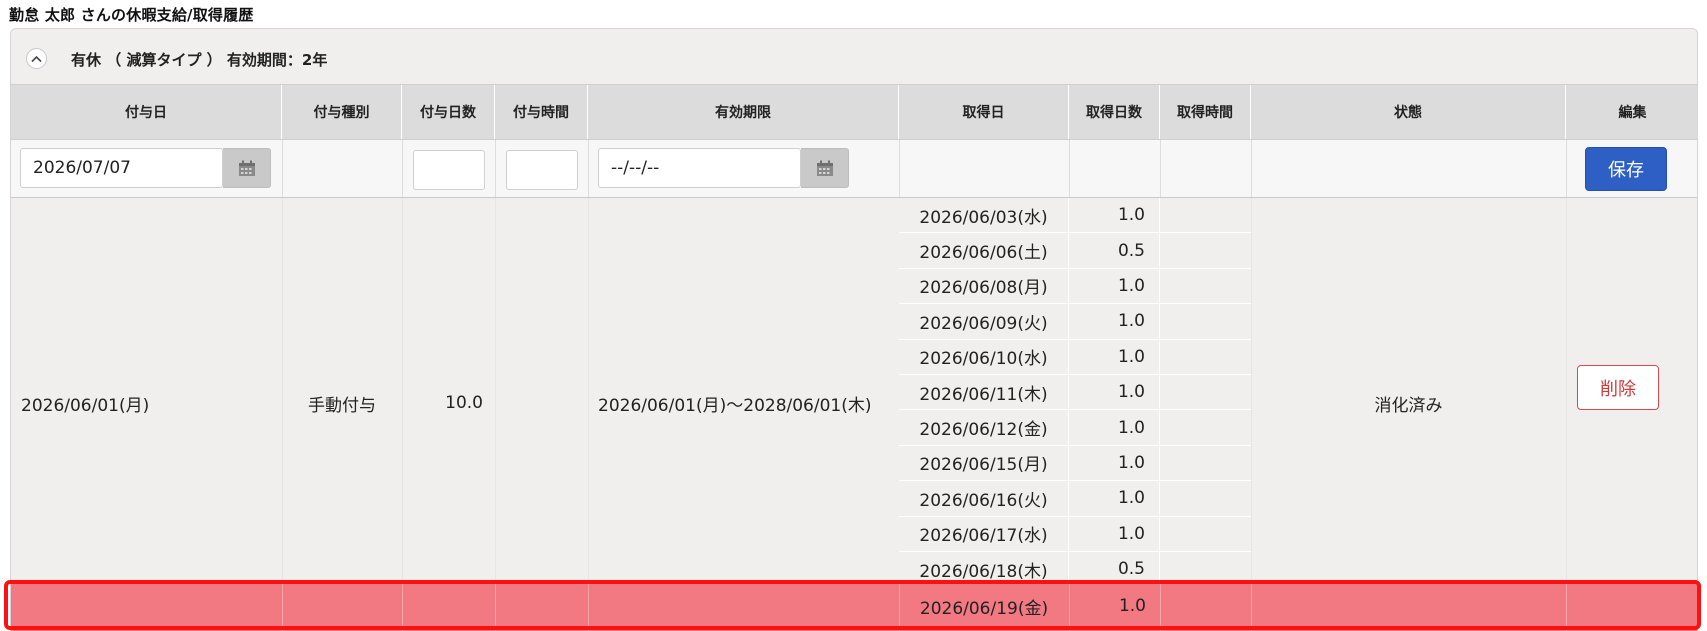  I want to click on col-expiry: 有効期限, so click(743, 112).